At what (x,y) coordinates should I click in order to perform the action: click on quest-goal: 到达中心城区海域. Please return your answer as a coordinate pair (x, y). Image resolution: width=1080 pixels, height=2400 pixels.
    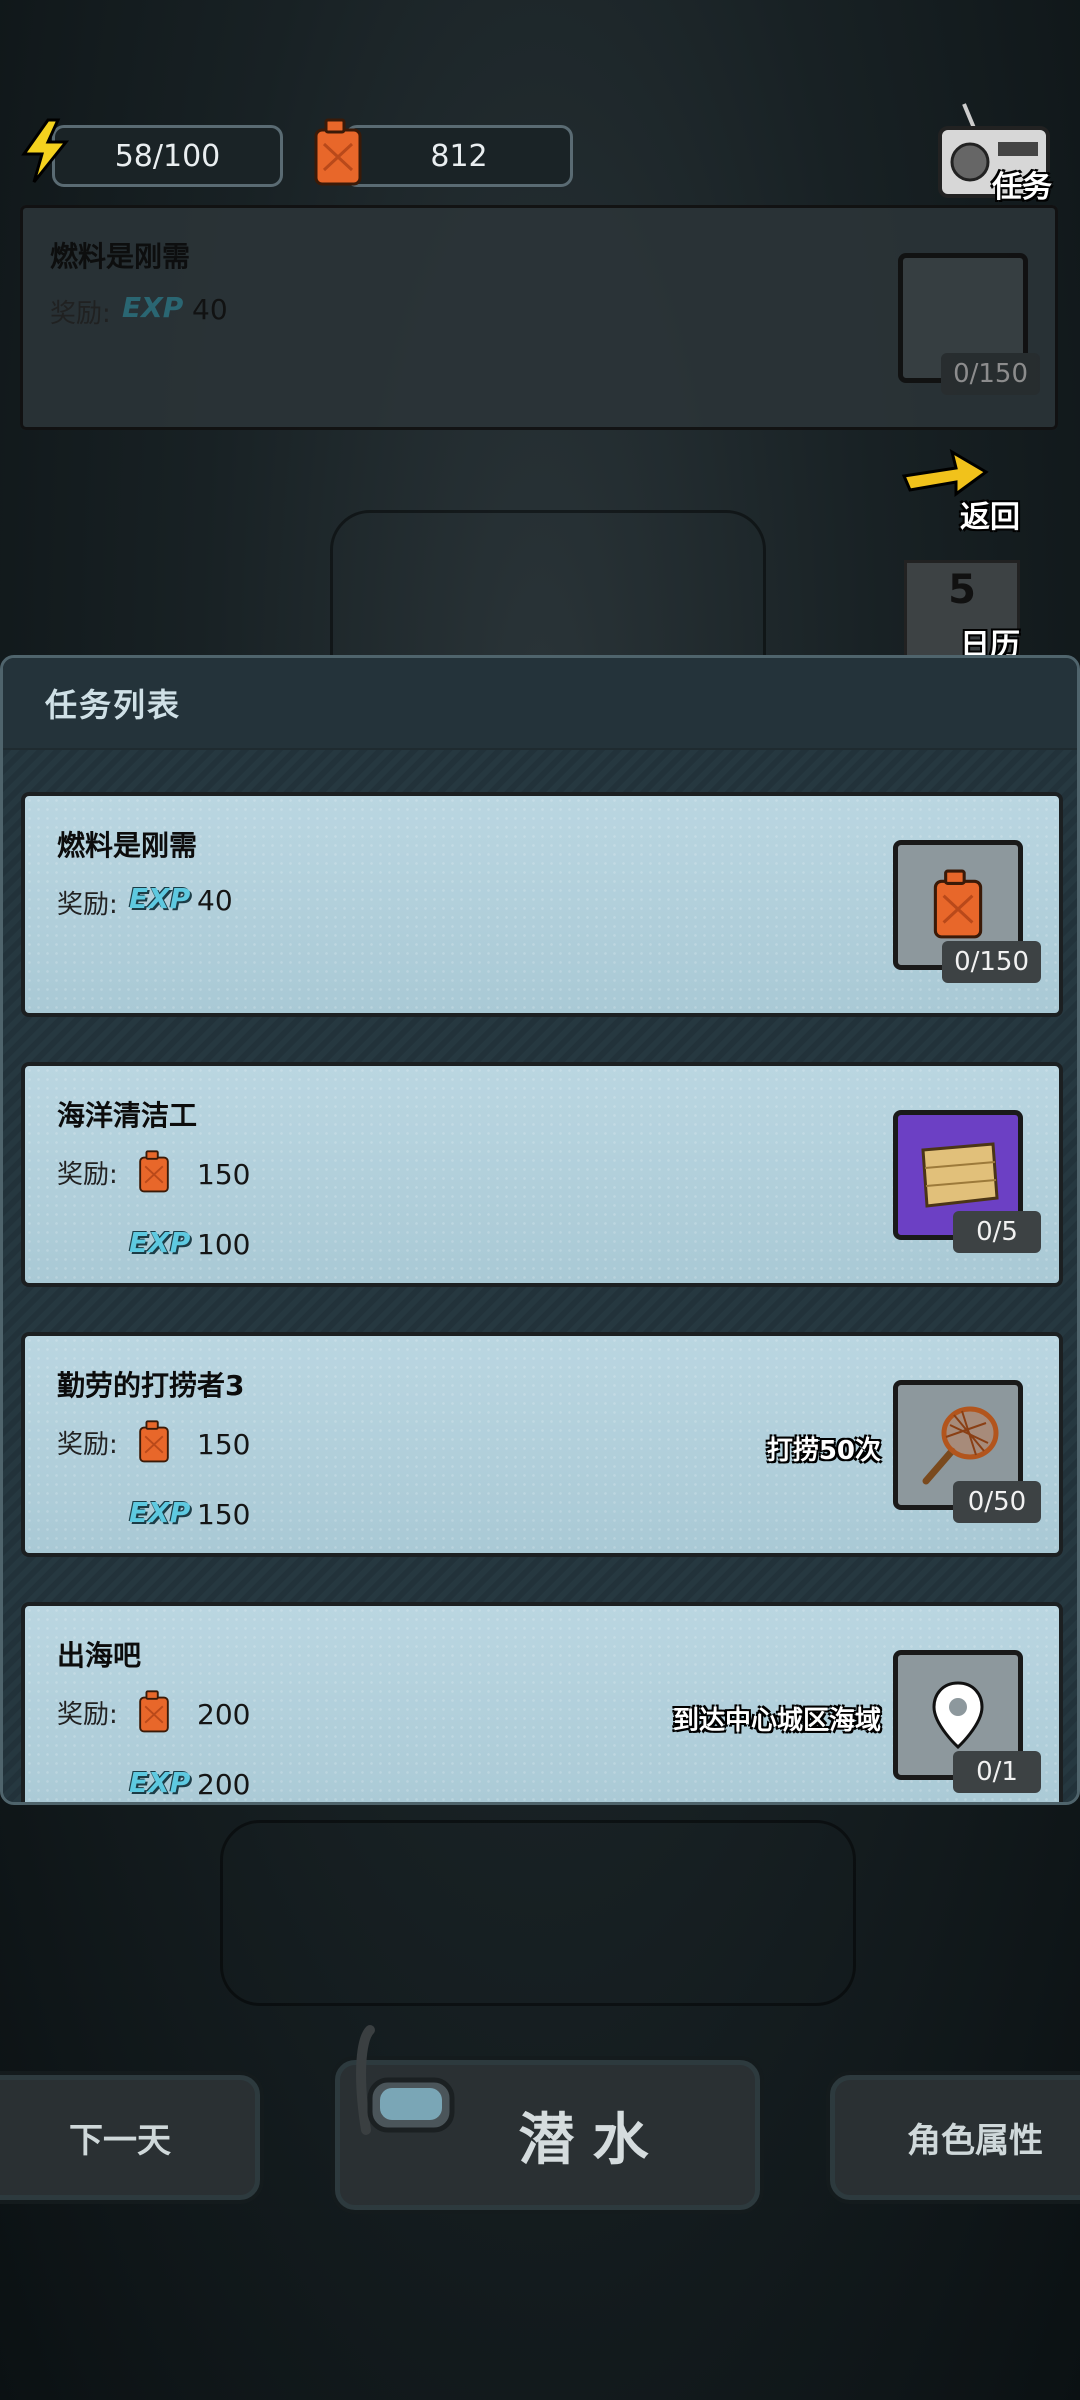
    Looking at the image, I should click on (776, 1721).